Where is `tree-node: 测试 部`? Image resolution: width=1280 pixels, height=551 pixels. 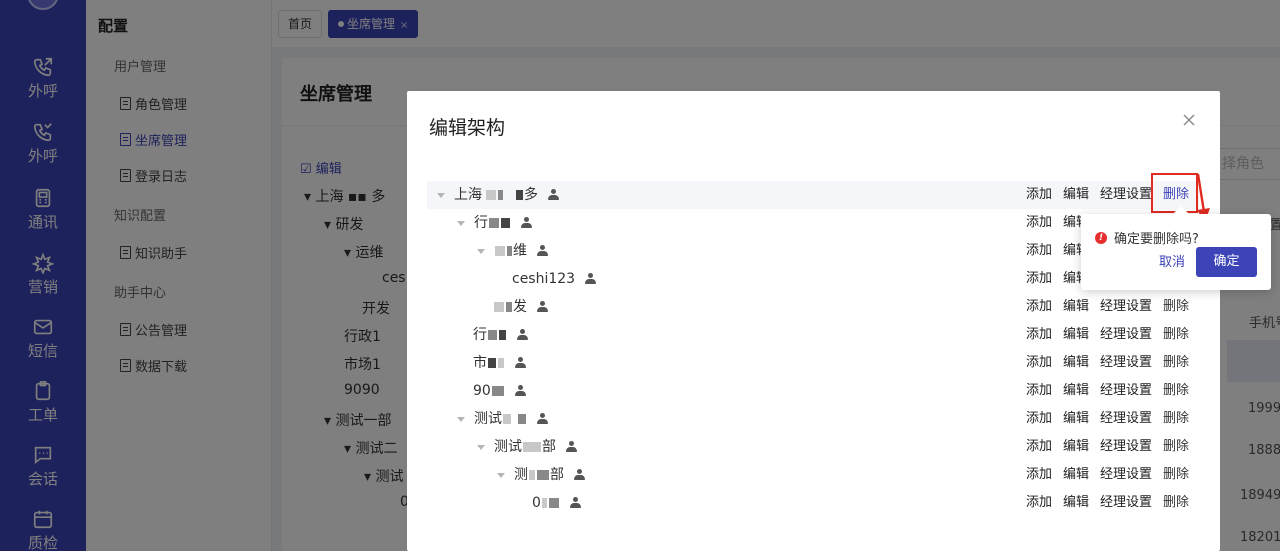 tree-node: 测试 部 is located at coordinates (527, 447).